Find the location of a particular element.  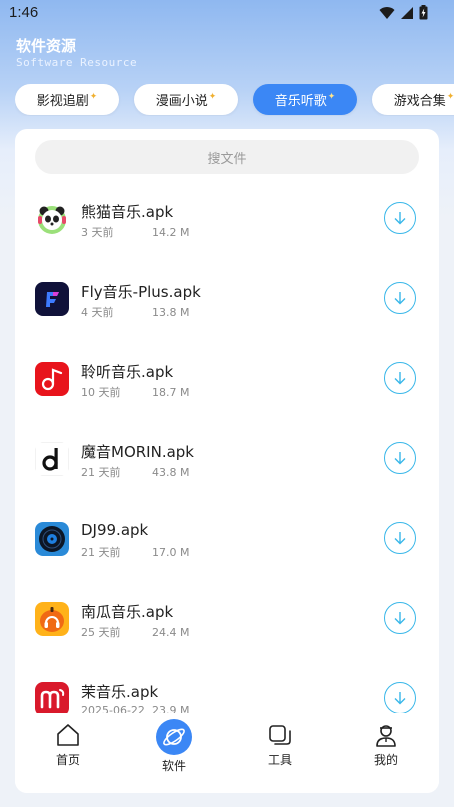

search-input: 搜文件 is located at coordinates (227, 157).